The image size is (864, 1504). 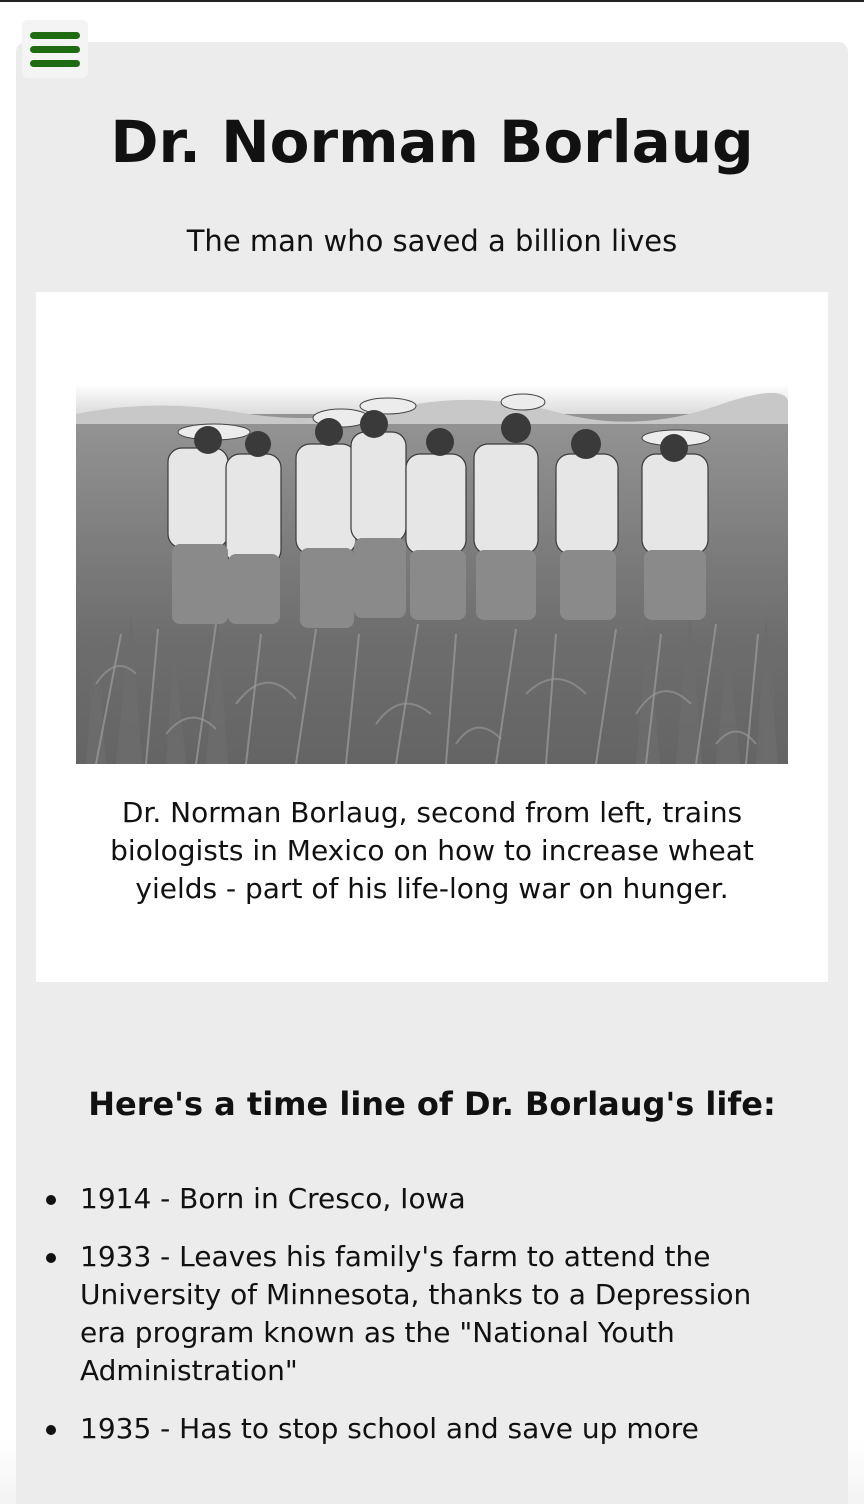 I want to click on timeline-item: 1914 - Born in Cresco, Iowa, so click(x=403, y=1199).